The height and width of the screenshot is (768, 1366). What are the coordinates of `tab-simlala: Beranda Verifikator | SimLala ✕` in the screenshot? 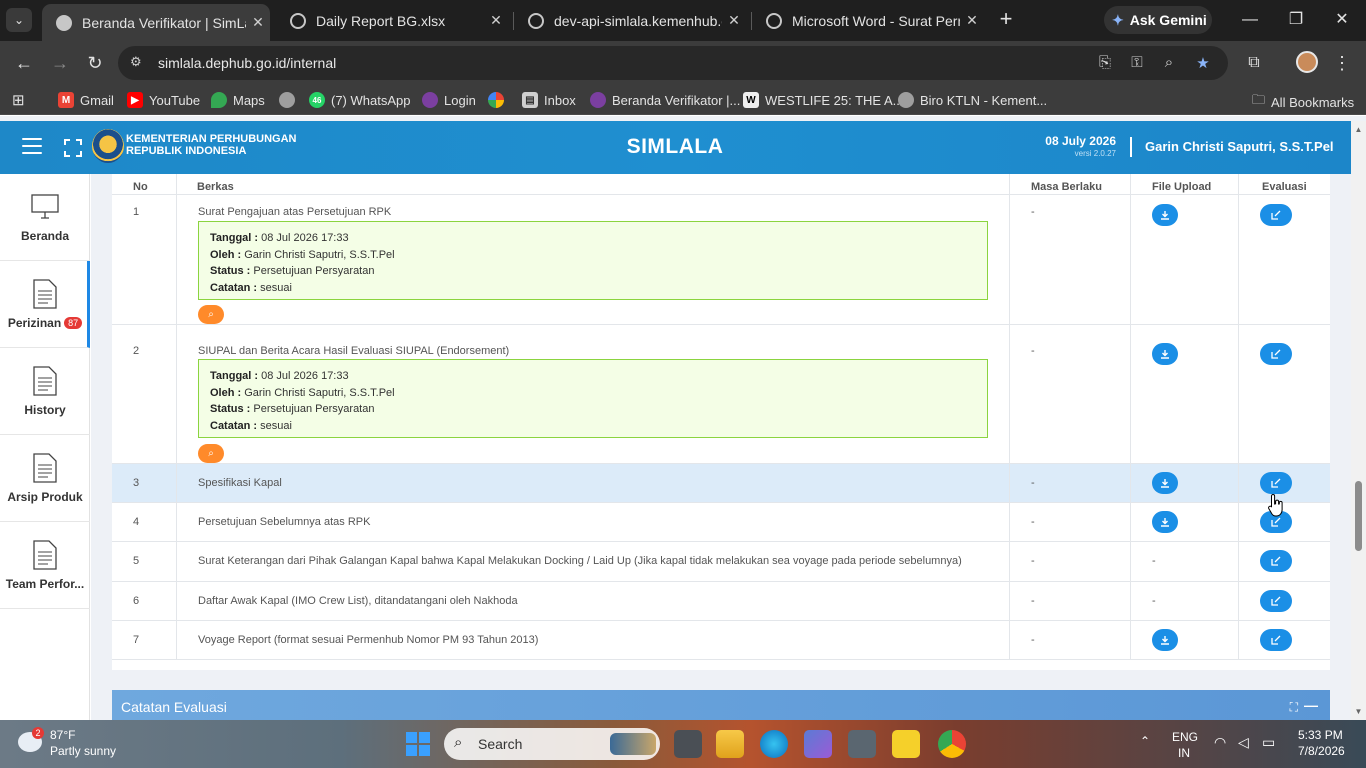 It's located at (156, 22).